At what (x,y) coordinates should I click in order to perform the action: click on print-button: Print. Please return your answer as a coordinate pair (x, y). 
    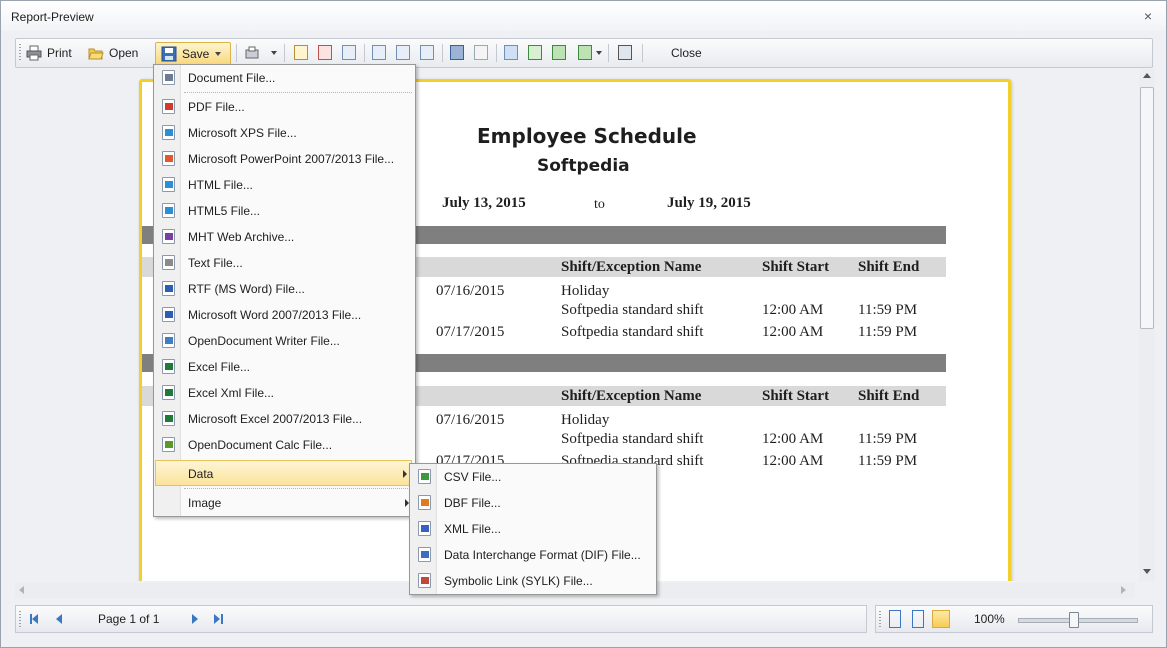
    Looking at the image, I should click on (49, 53).